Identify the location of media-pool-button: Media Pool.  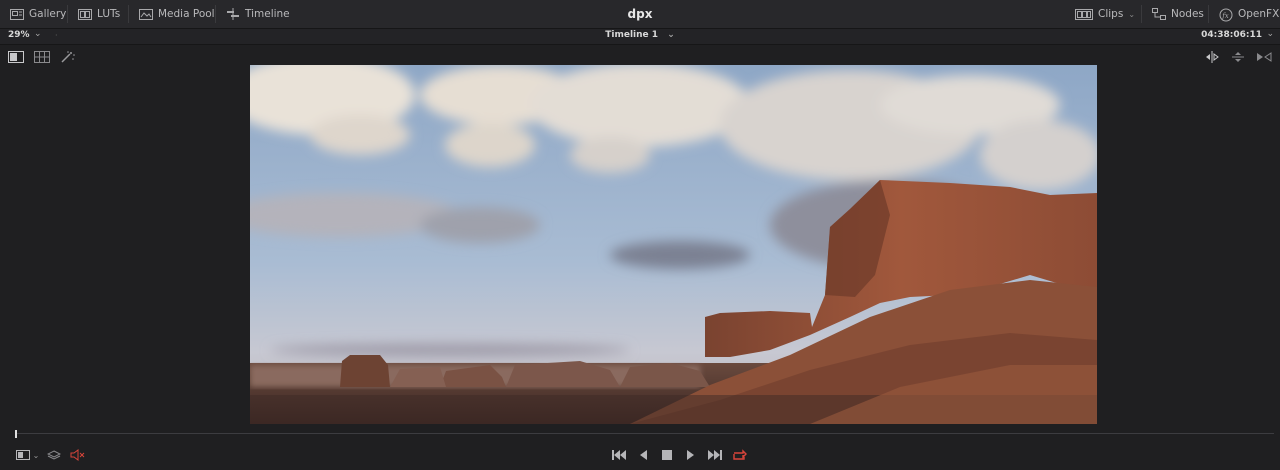
(177, 14).